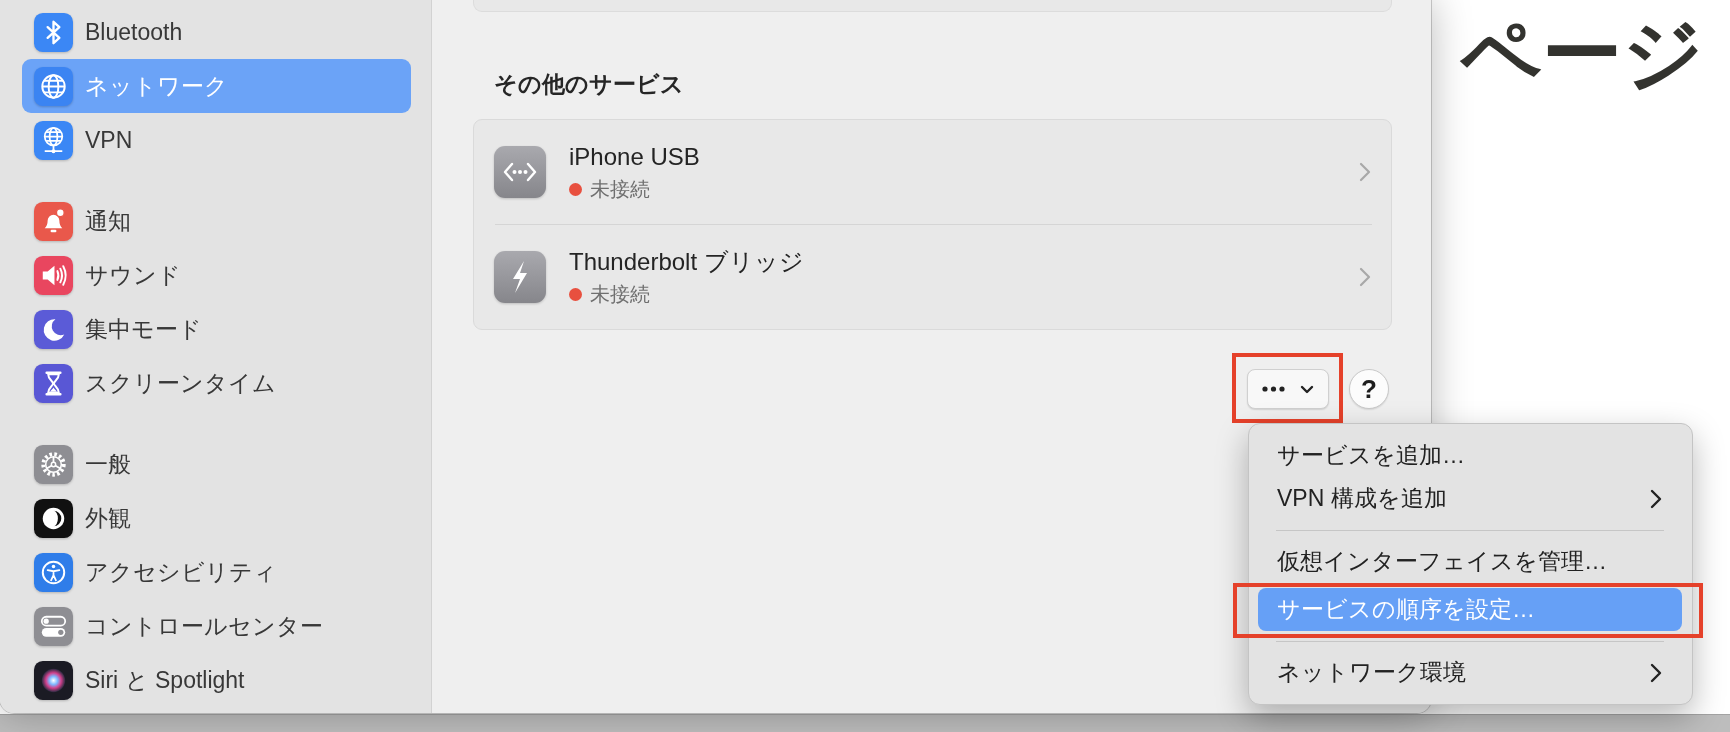 Image resolution: width=1730 pixels, height=732 pixels. Describe the element at coordinates (1307, 389) in the screenshot. I see `chevron-down-icon` at that location.